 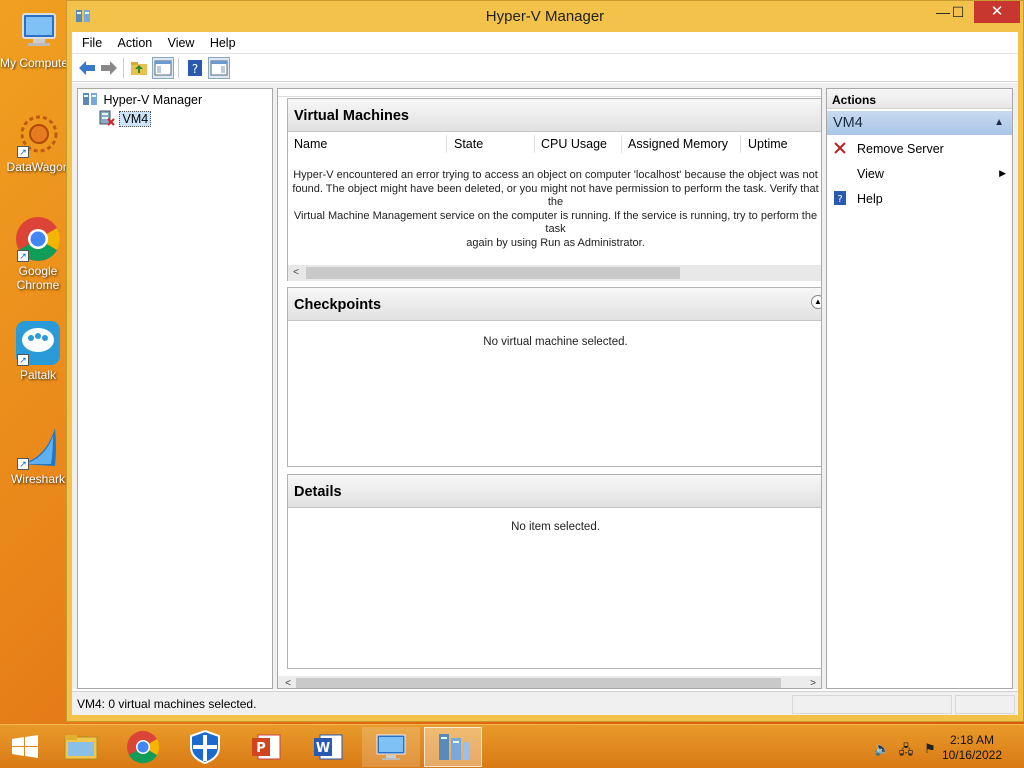 I want to click on speaker-muted-icon: 🔈, so click(x=882, y=749).